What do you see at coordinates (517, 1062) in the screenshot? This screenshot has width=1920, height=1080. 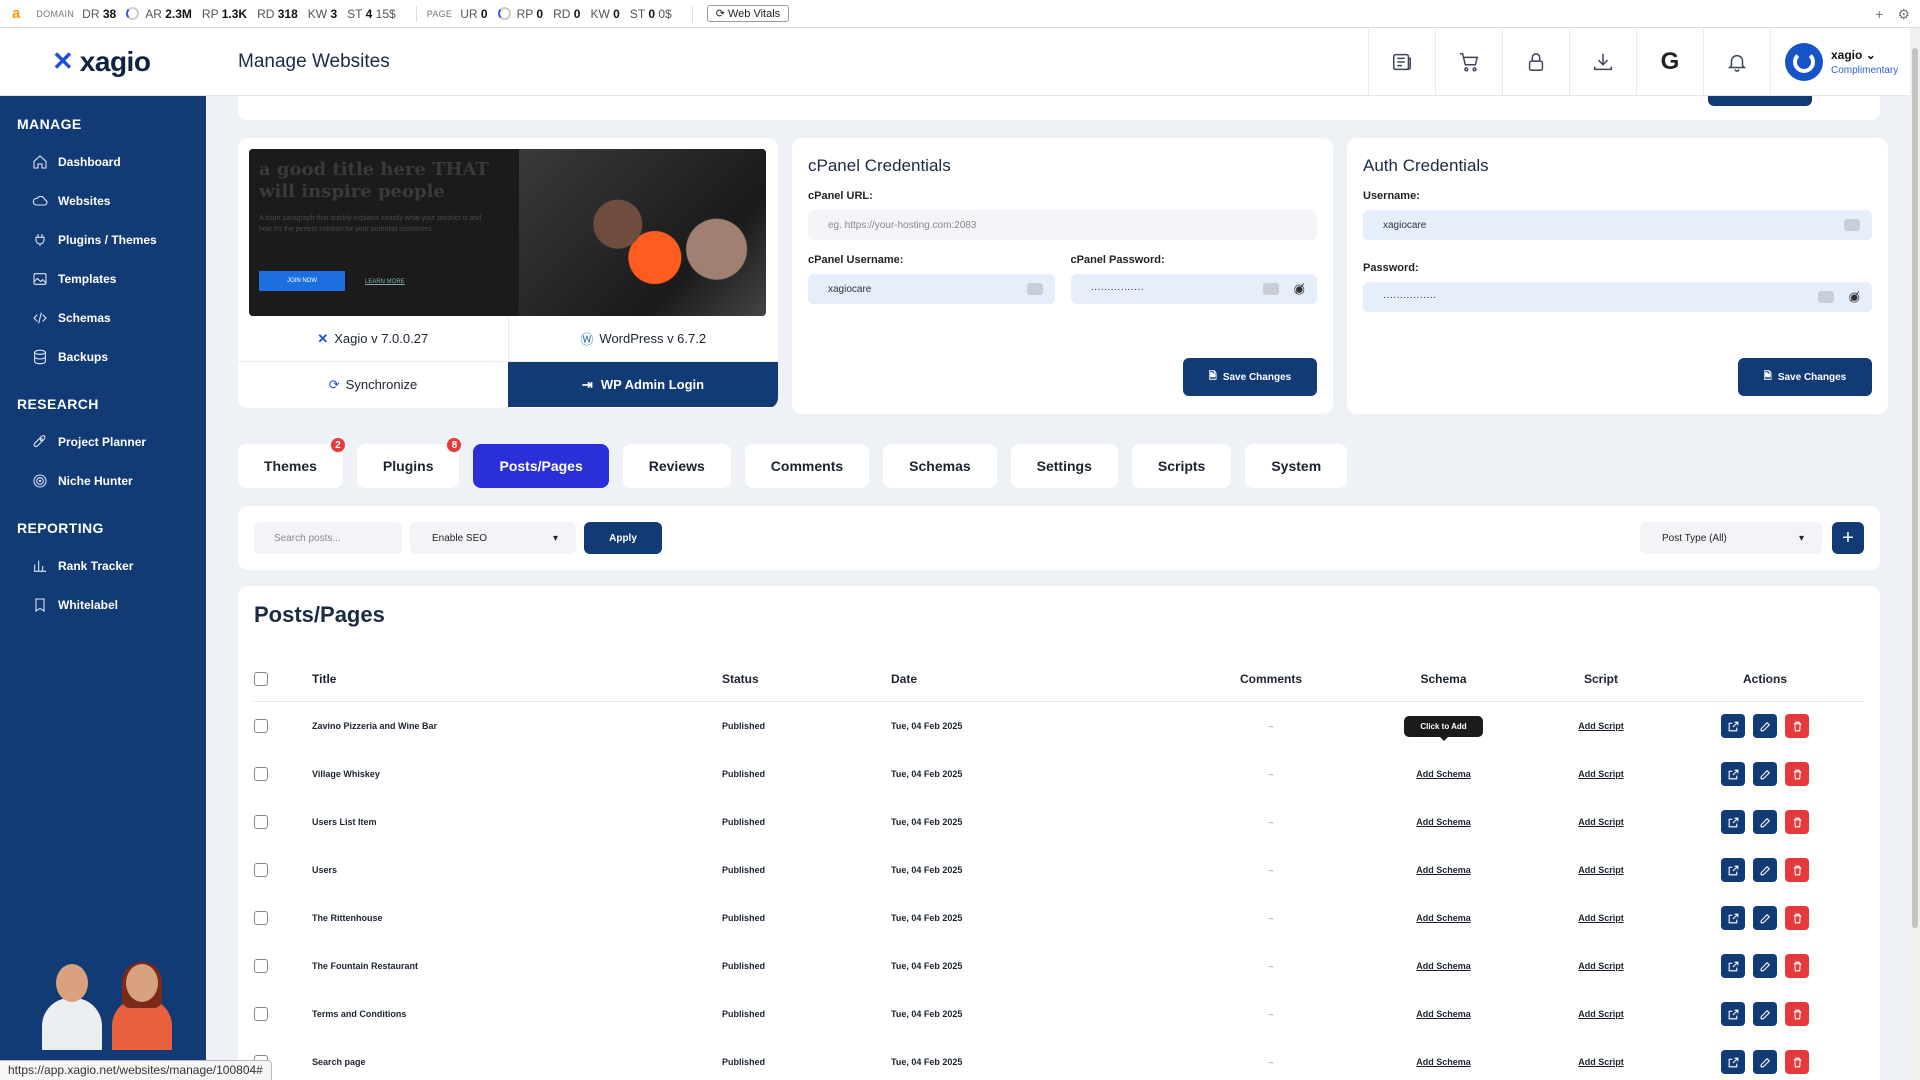 I see `row-title: Search page` at bounding box center [517, 1062].